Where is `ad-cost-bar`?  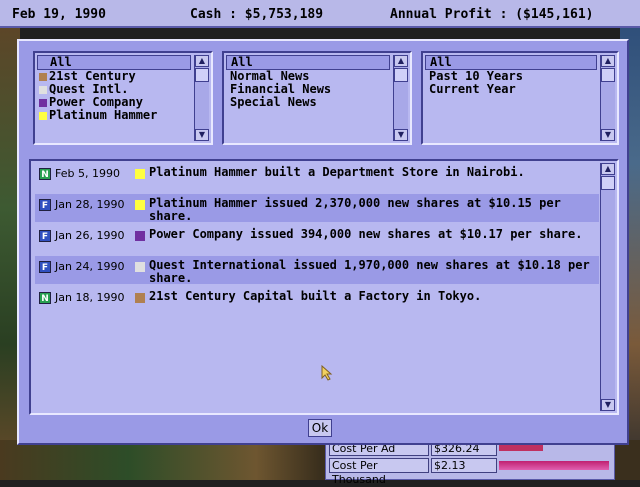
ad-cost-bar is located at coordinates (521, 448).